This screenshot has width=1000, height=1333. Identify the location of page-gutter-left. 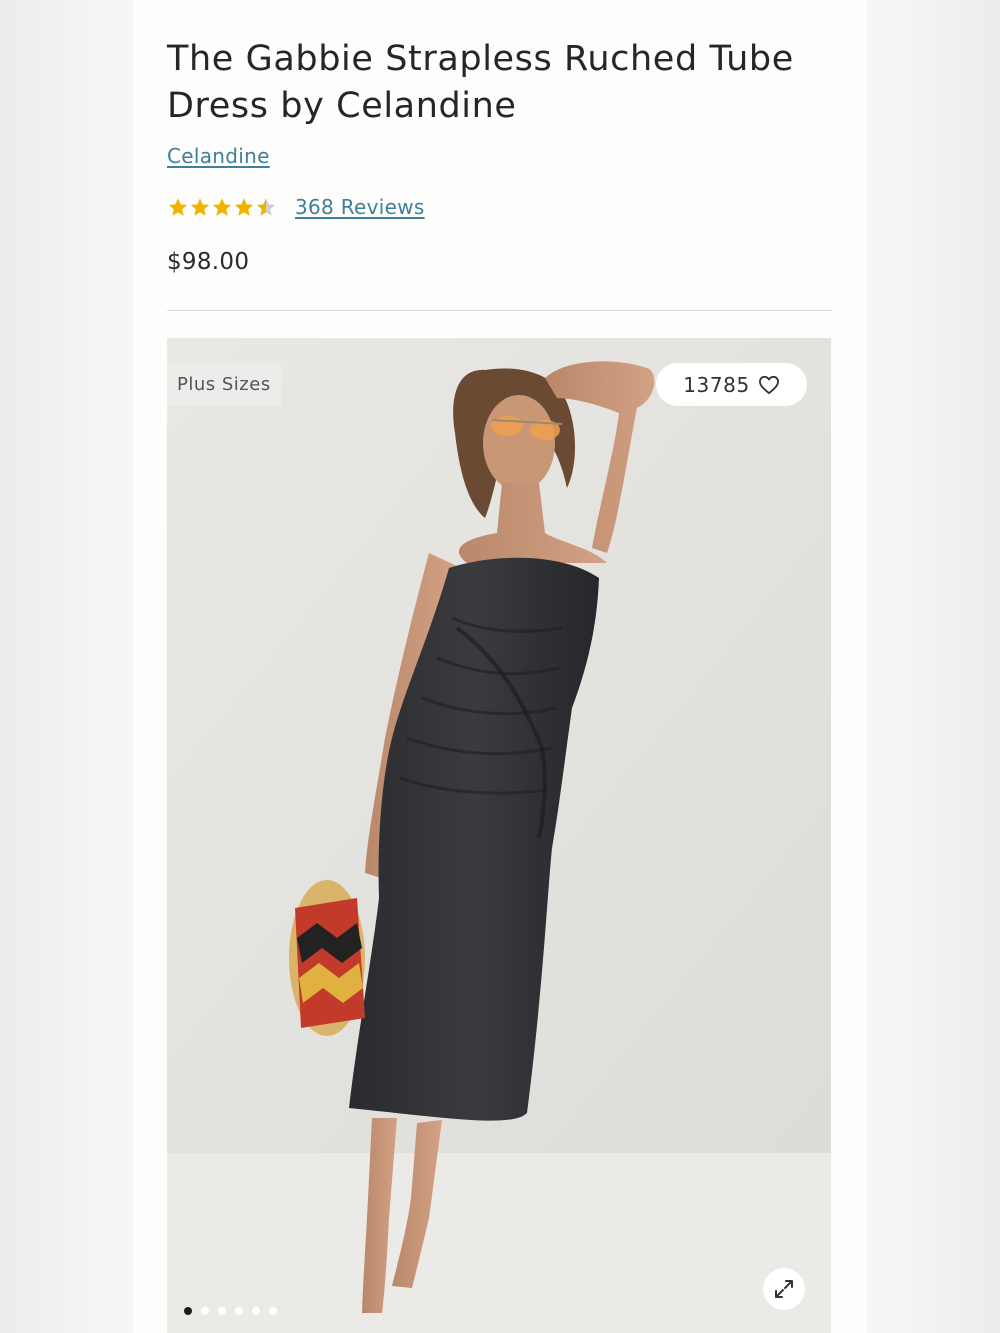
(66, 666).